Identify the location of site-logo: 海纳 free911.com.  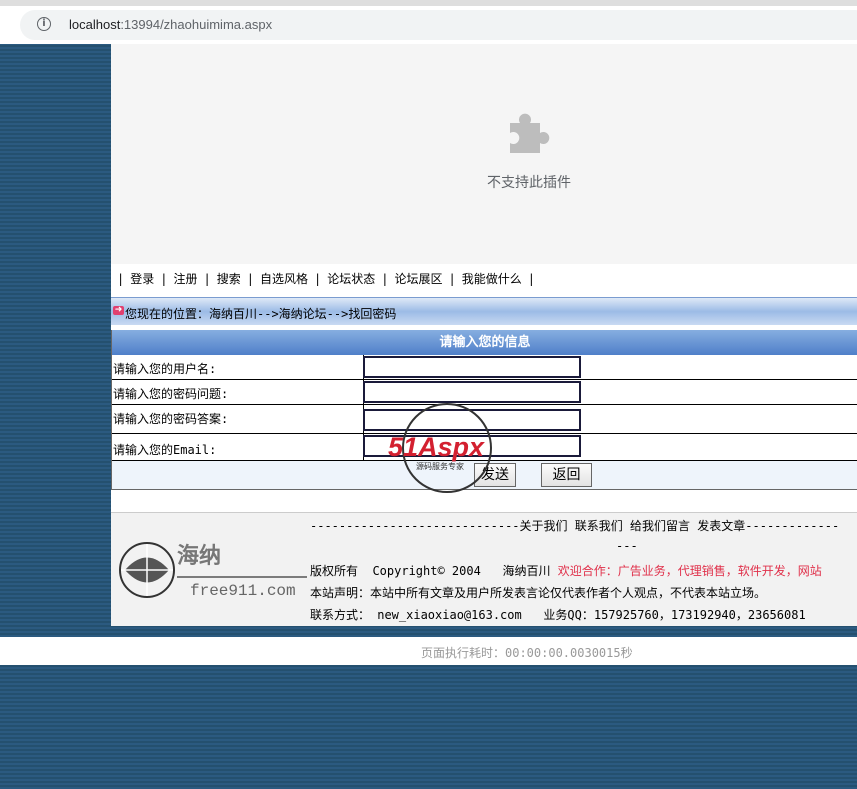
(213, 571).